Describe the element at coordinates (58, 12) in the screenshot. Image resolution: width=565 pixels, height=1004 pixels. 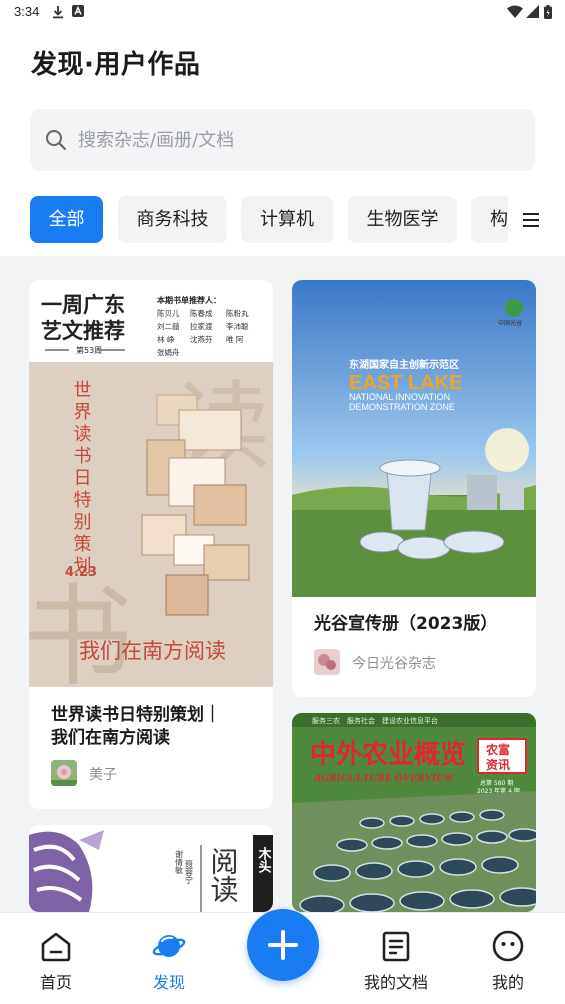
I see `download-icon` at that location.